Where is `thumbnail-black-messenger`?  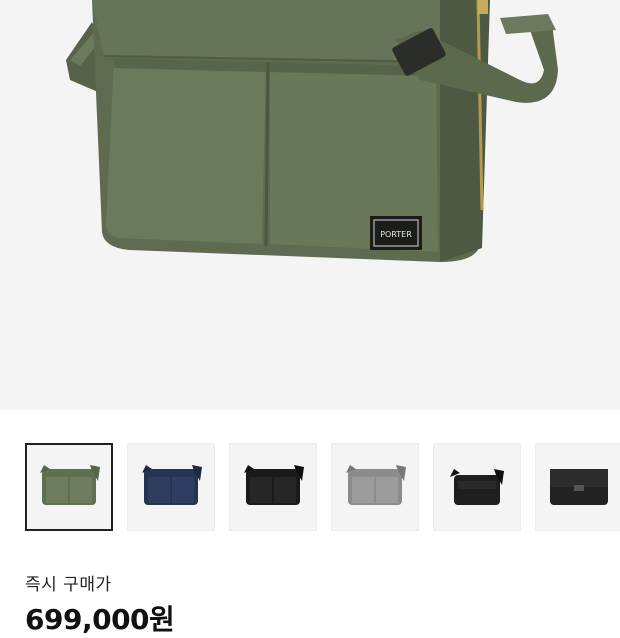 thumbnail-black-messenger is located at coordinates (577, 487).